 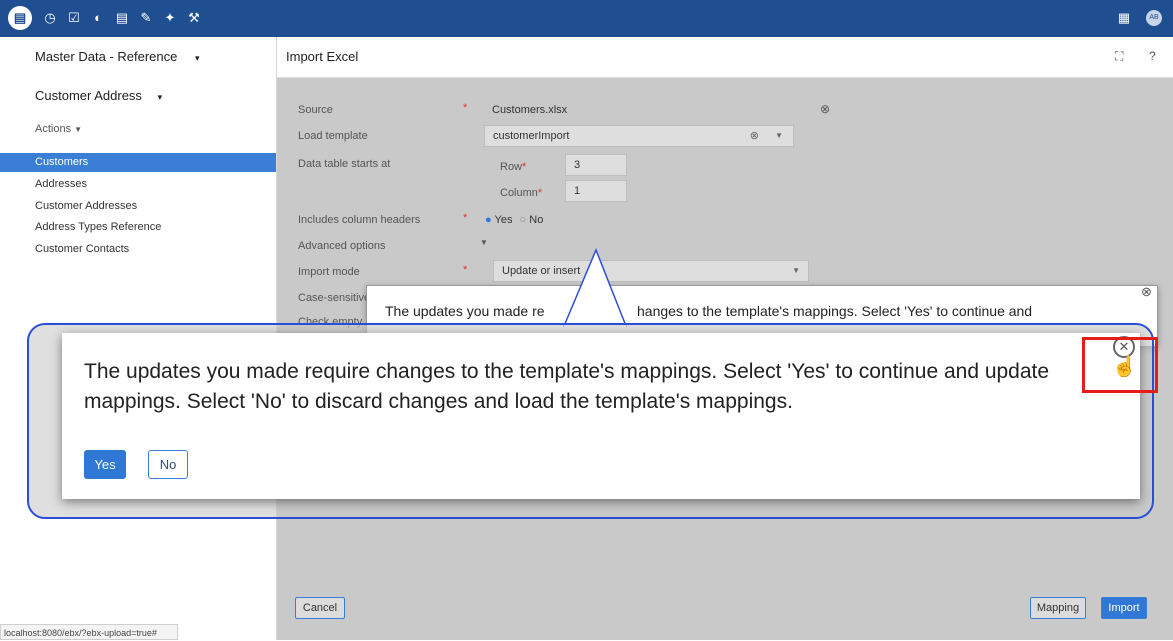 What do you see at coordinates (320, 608) in the screenshot?
I see `cancel-button: Cancel` at bounding box center [320, 608].